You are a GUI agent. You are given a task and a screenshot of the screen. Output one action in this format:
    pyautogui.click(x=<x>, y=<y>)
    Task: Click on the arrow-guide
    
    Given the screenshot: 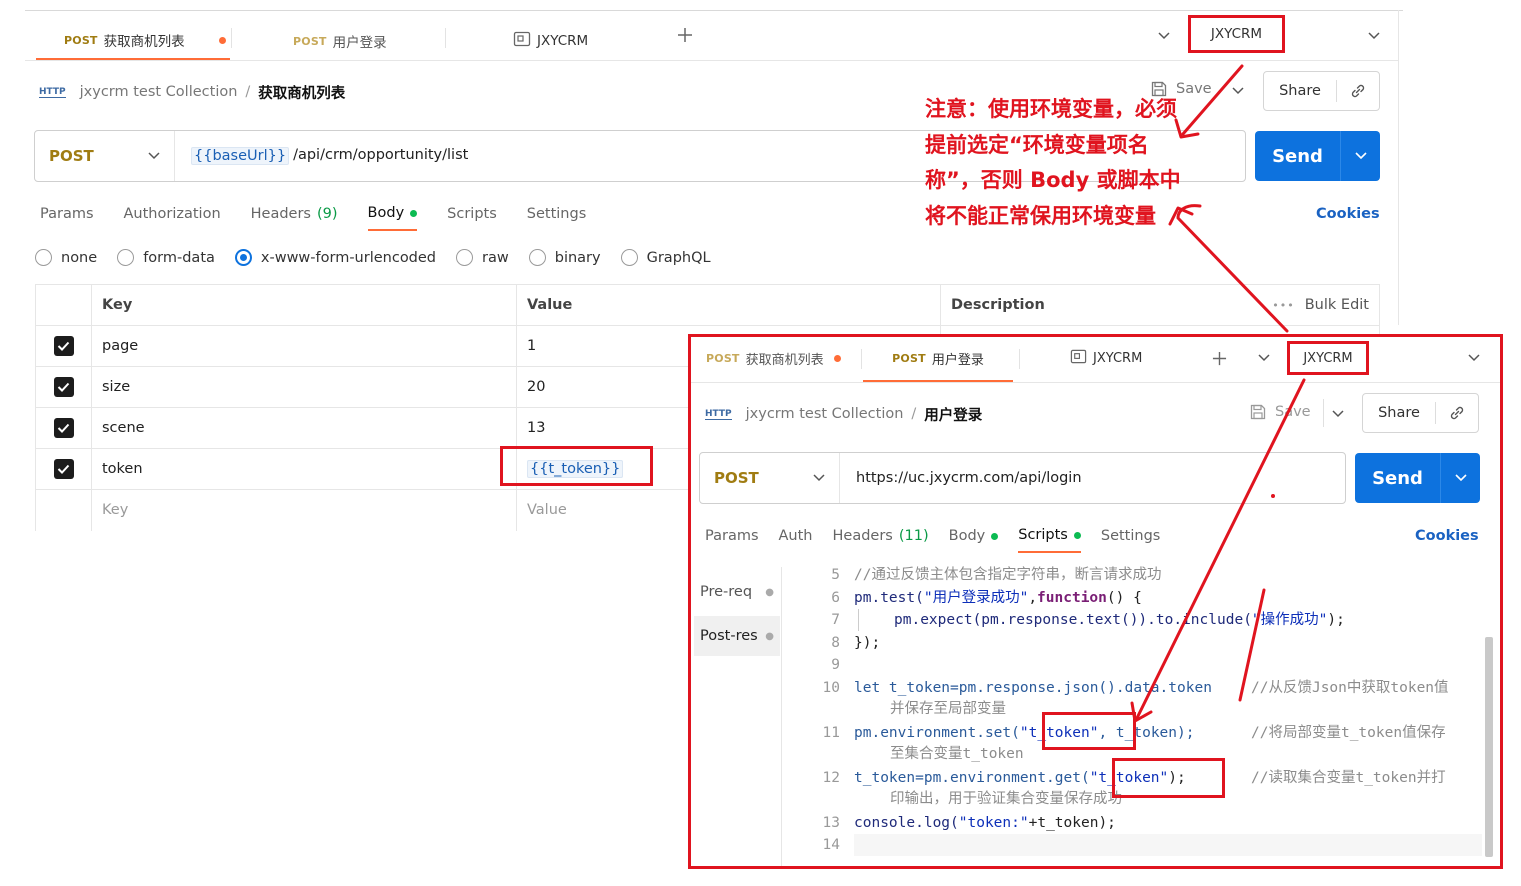 What is the action you would take?
    pyautogui.click(x=1252, y=645)
    